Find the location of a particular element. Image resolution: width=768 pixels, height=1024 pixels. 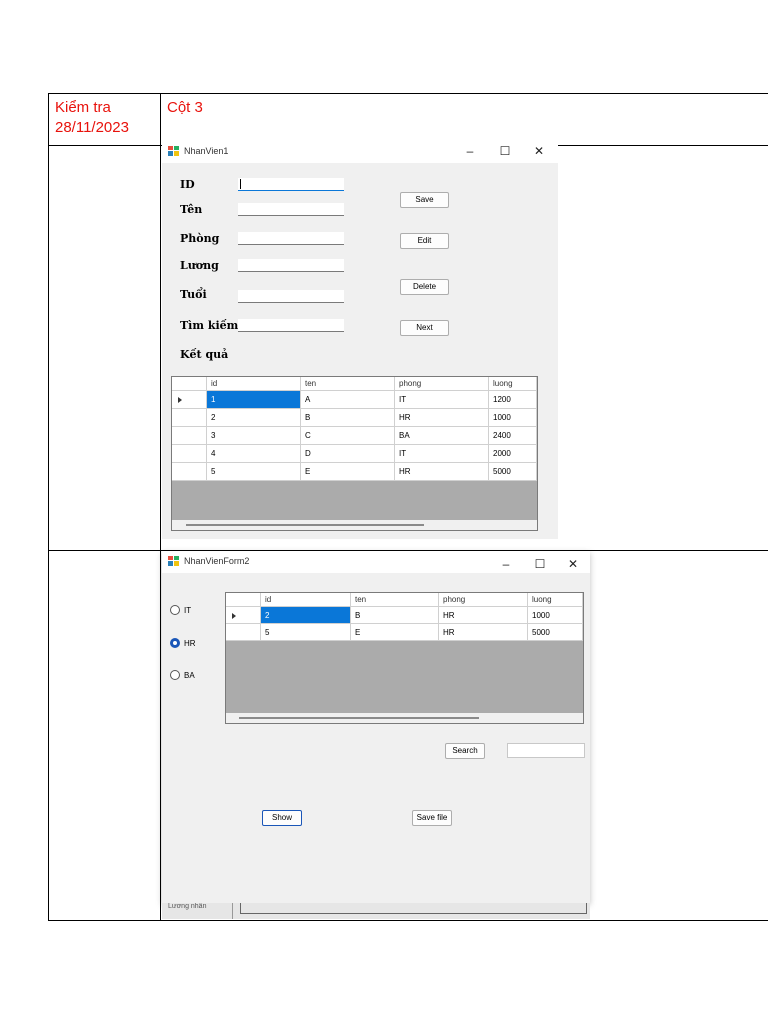

titlebar: NhanVienForm2 – ☐ ✕ is located at coordinates (376, 562).